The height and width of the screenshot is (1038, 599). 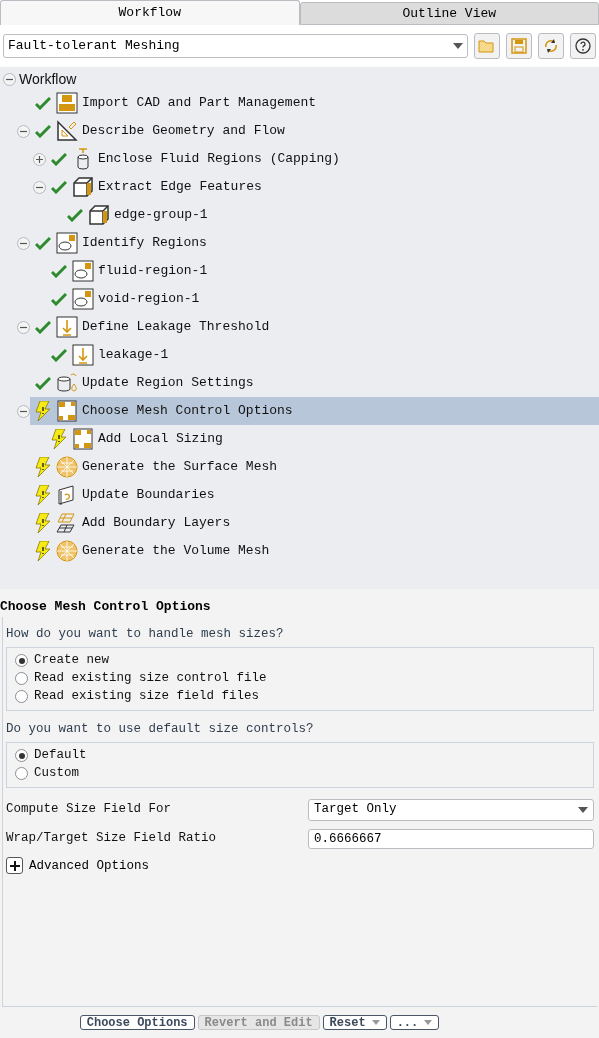 What do you see at coordinates (519, 46) in the screenshot?
I see `save-icon` at bounding box center [519, 46].